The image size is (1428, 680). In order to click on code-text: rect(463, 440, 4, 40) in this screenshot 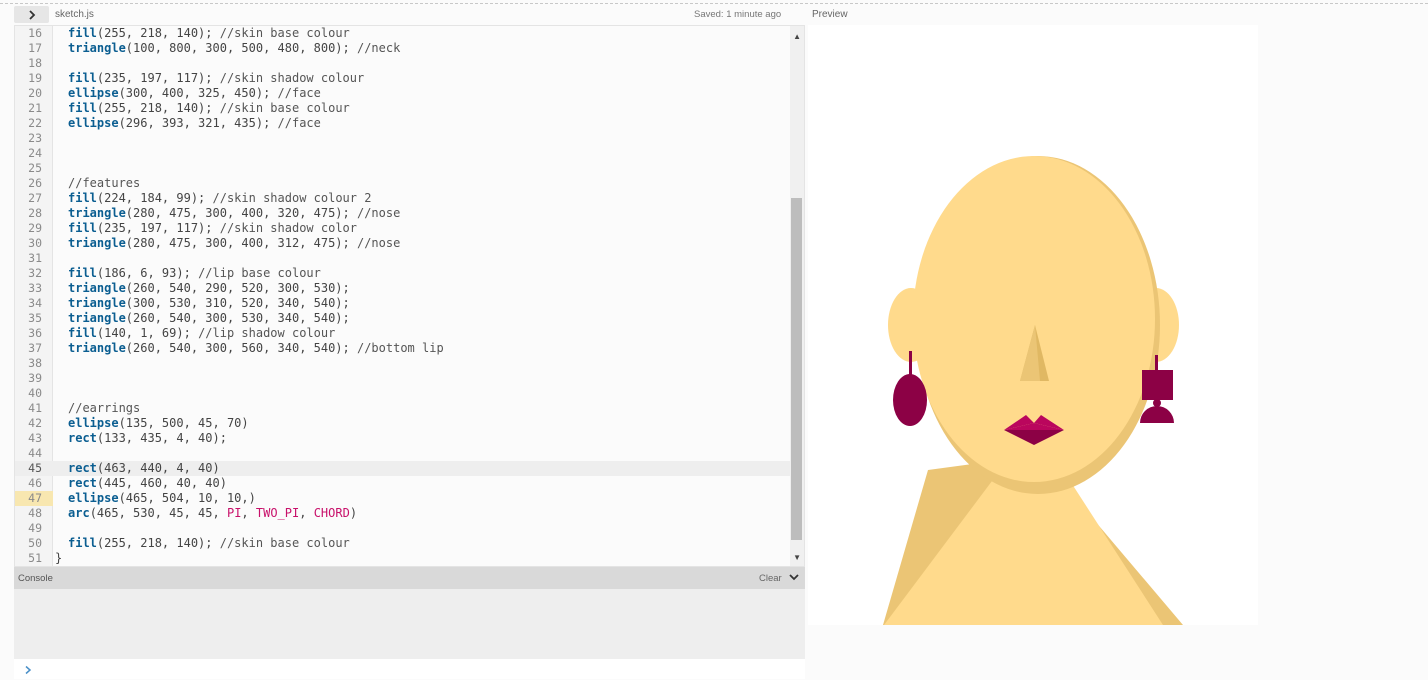, I will do `click(144, 468)`.